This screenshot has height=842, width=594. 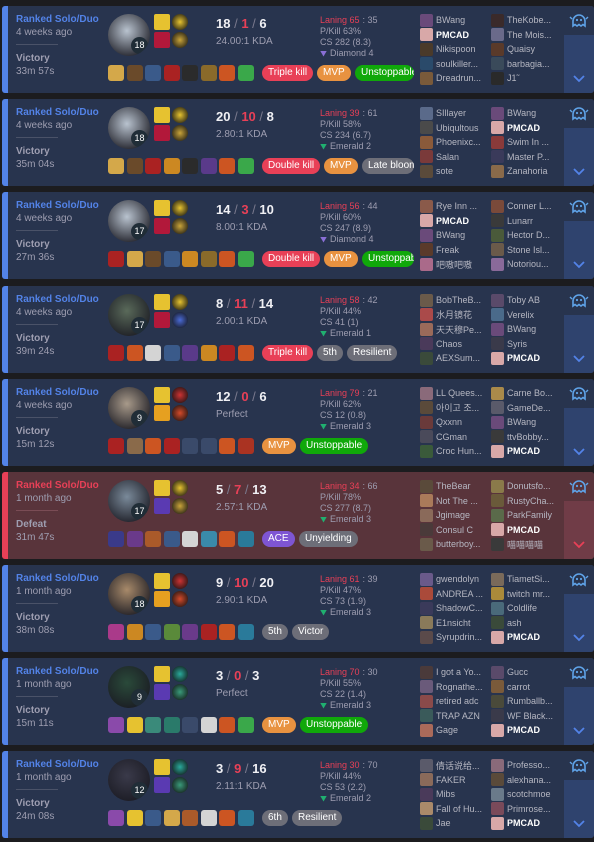 What do you see at coordinates (455, 422) in the screenshot?
I see `participant: Qxxnn` at bounding box center [455, 422].